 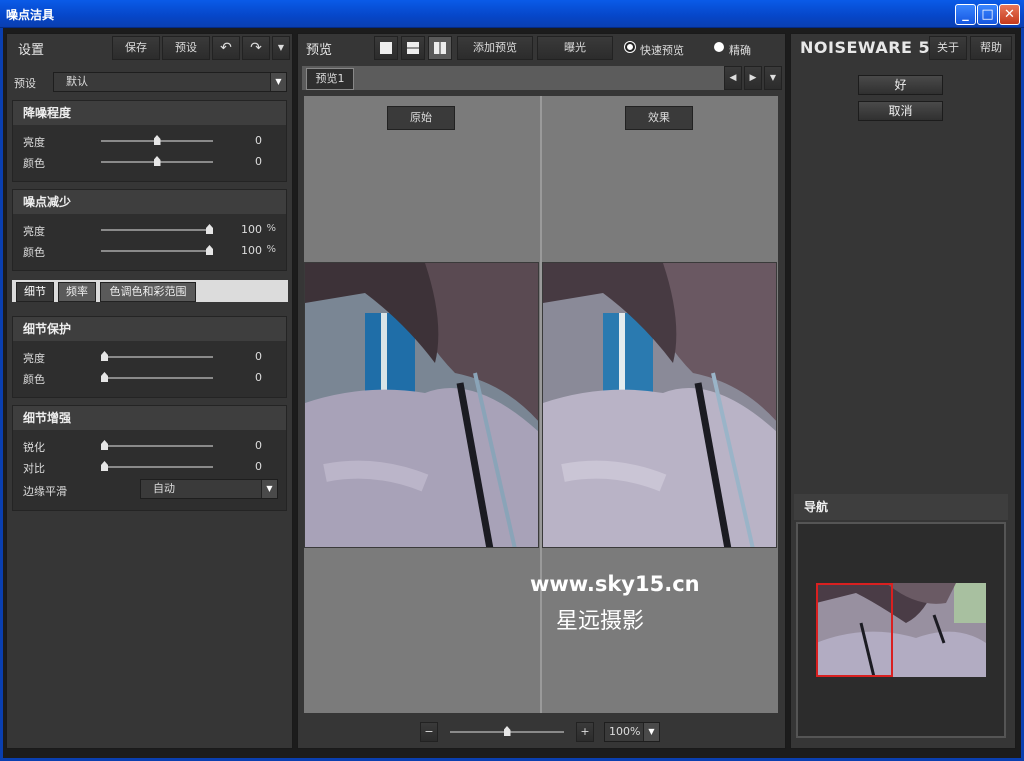 I want to click on presets-button: 预设, so click(x=186, y=48).